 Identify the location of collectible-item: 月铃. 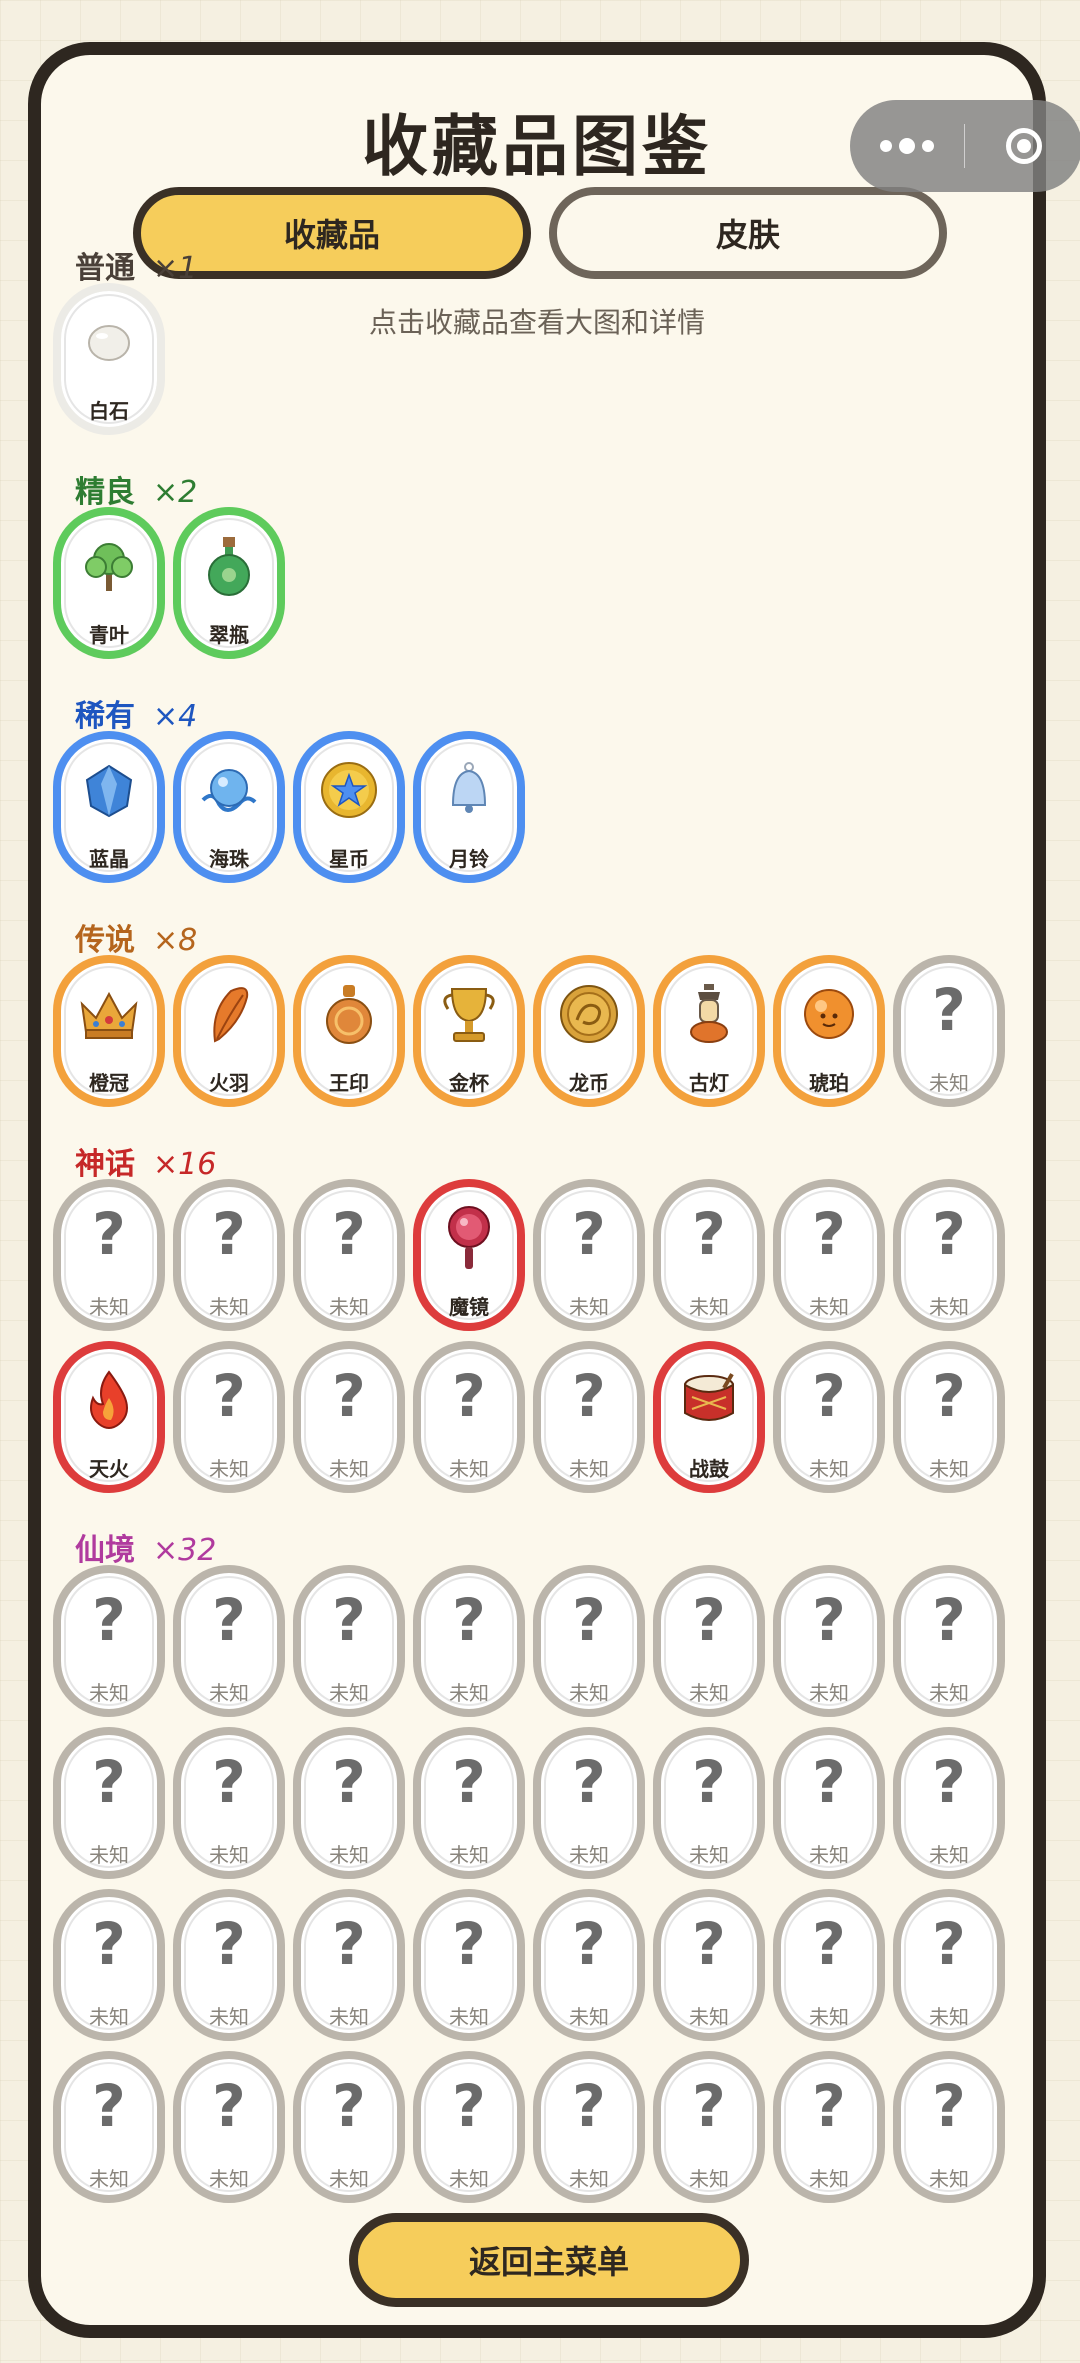
(469, 807).